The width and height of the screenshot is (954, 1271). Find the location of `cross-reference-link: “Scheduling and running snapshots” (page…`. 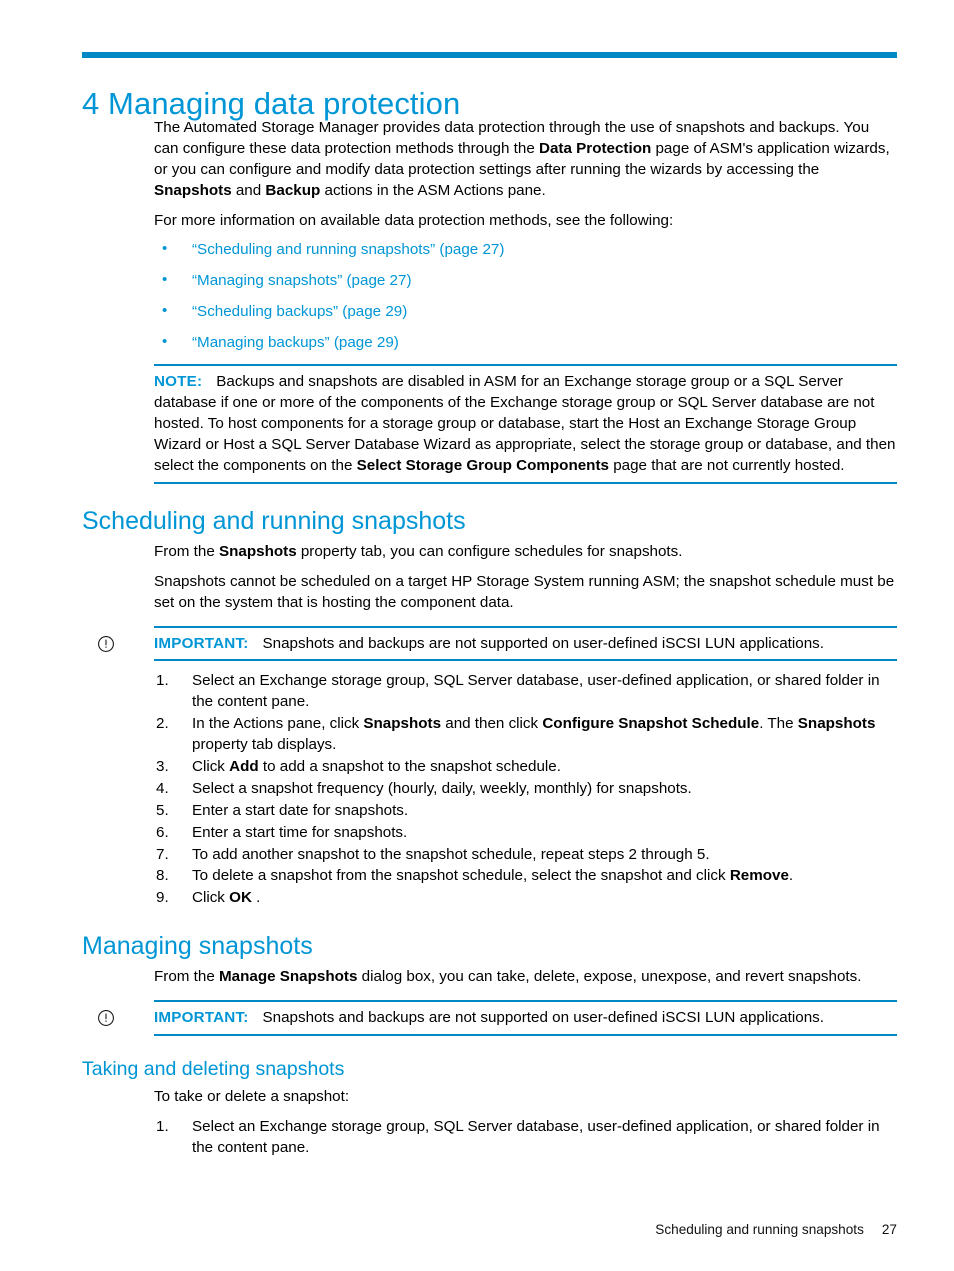

cross-reference-link: “Scheduling and running snapshots” (page… is located at coordinates (348, 249).